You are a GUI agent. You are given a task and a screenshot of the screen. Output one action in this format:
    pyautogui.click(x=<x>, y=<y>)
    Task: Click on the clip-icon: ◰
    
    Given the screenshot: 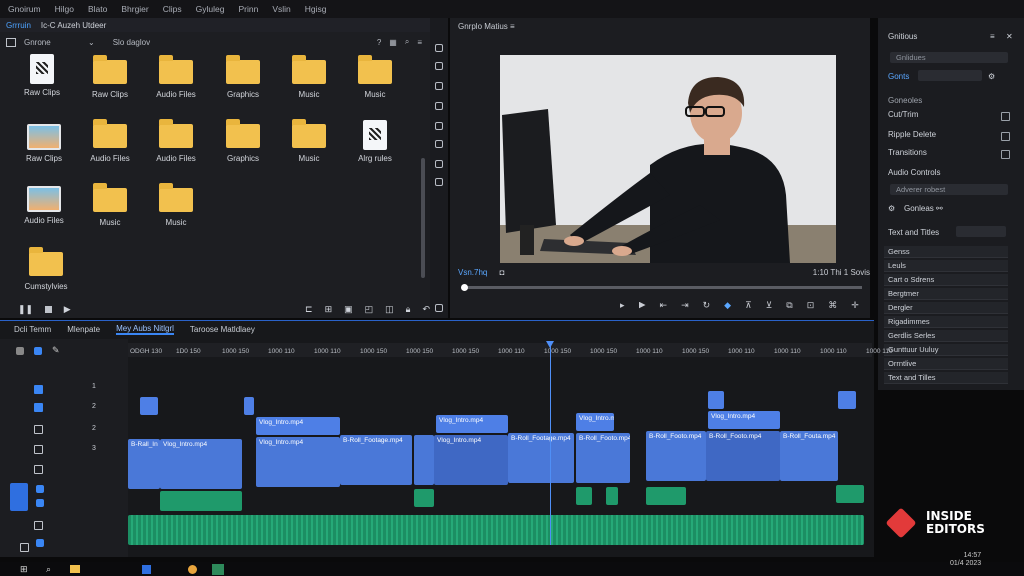 What is the action you would take?
    pyautogui.click(x=369, y=309)
    